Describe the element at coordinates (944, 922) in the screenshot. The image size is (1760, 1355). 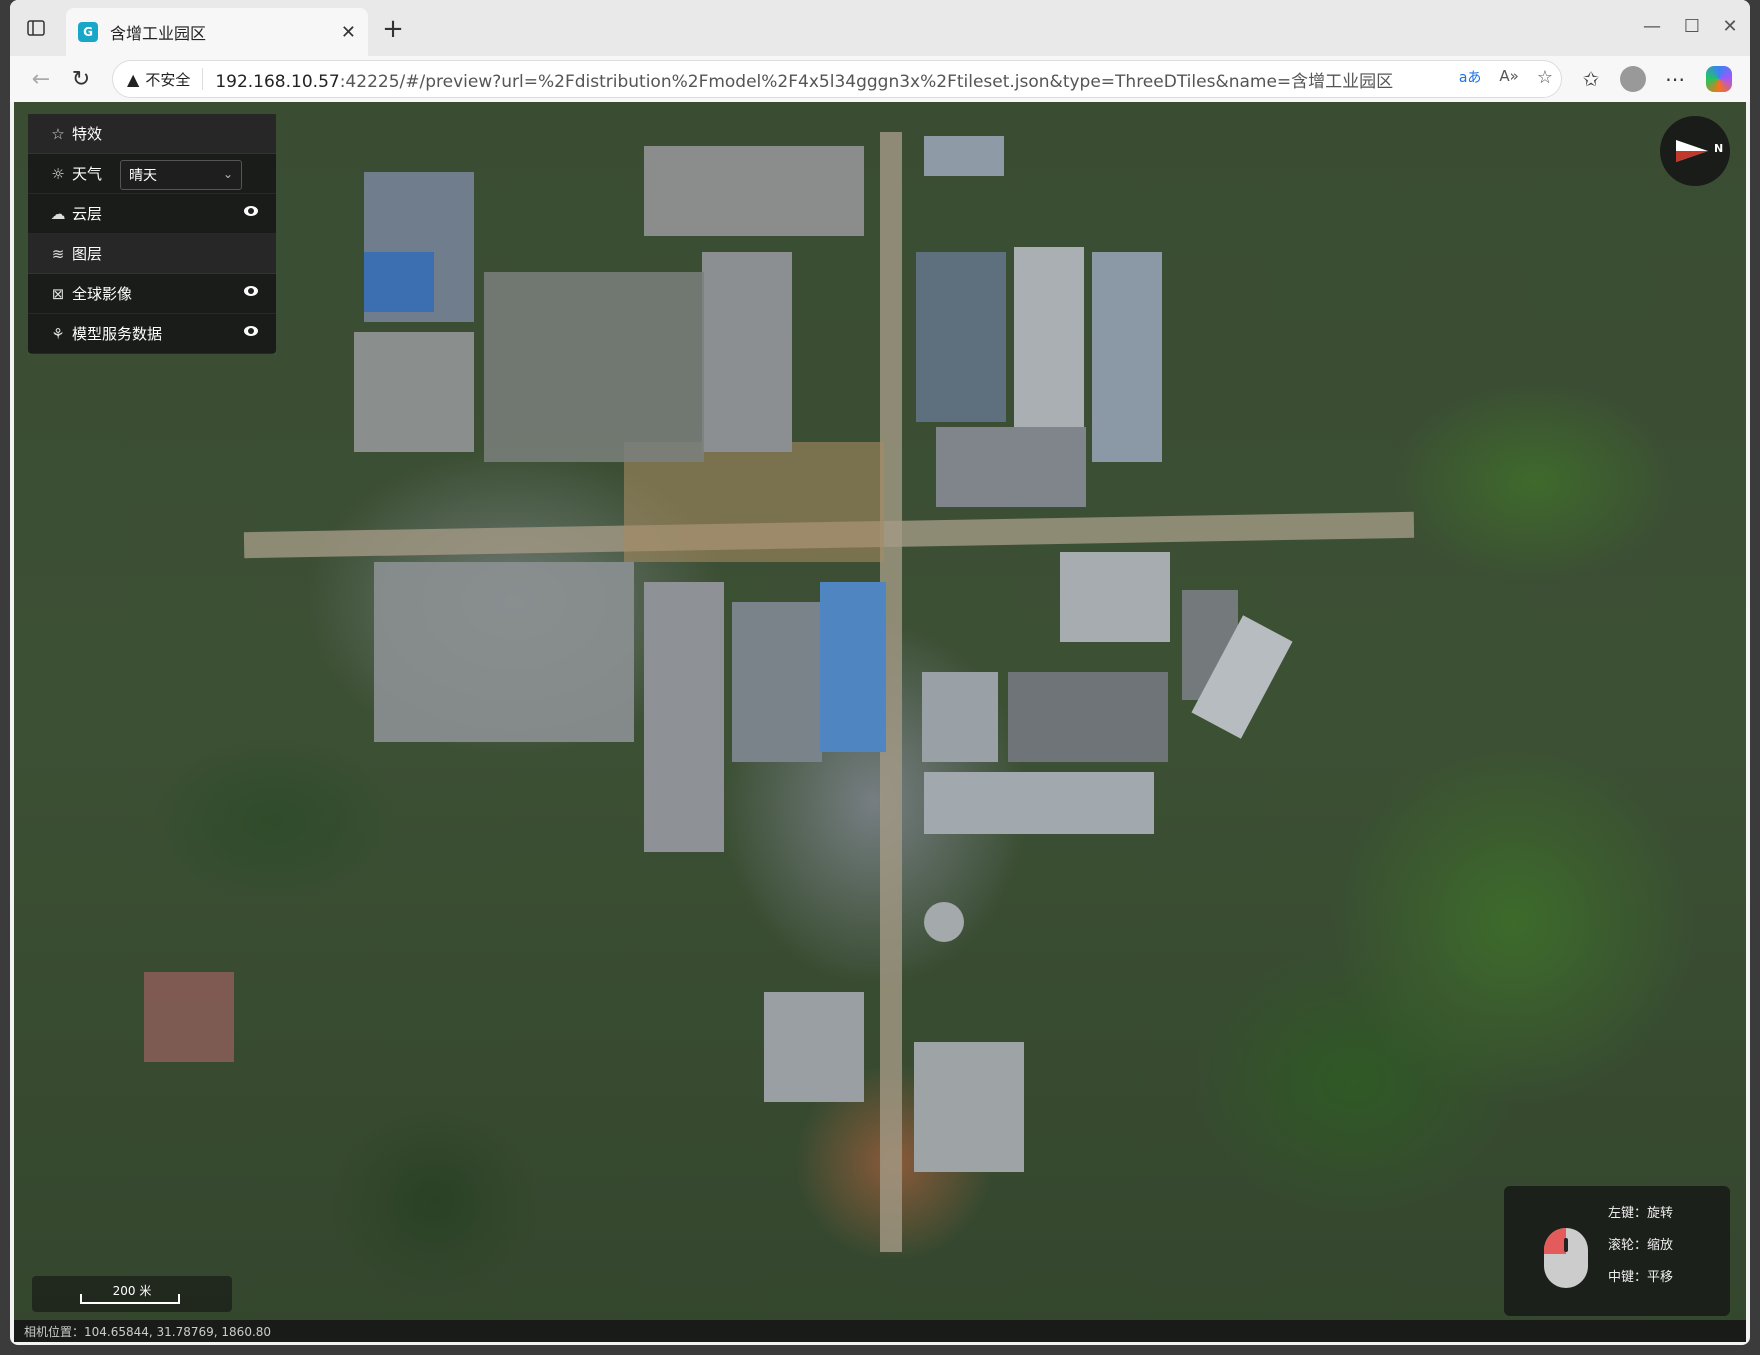
I see `tank` at that location.